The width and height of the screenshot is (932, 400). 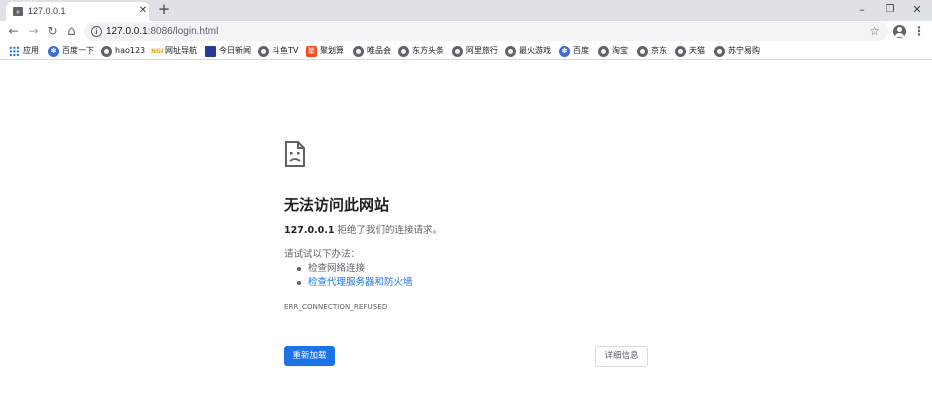 I want to click on profile-avatar-icon, so click(x=899, y=31).